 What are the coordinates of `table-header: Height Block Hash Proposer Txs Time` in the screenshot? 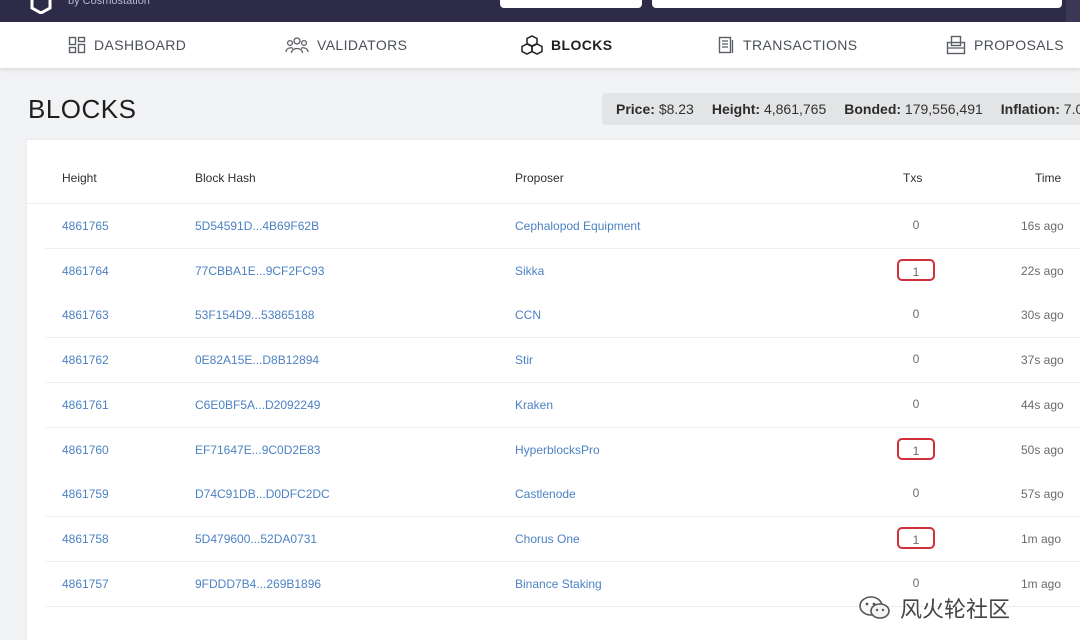 It's located at (553, 172).